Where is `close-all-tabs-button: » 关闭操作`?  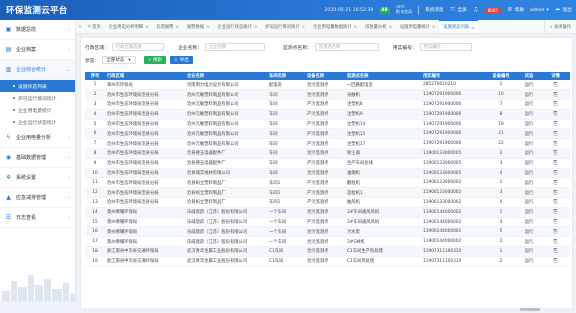
close-all-tabs-button: » 关闭操作 is located at coordinates (559, 26).